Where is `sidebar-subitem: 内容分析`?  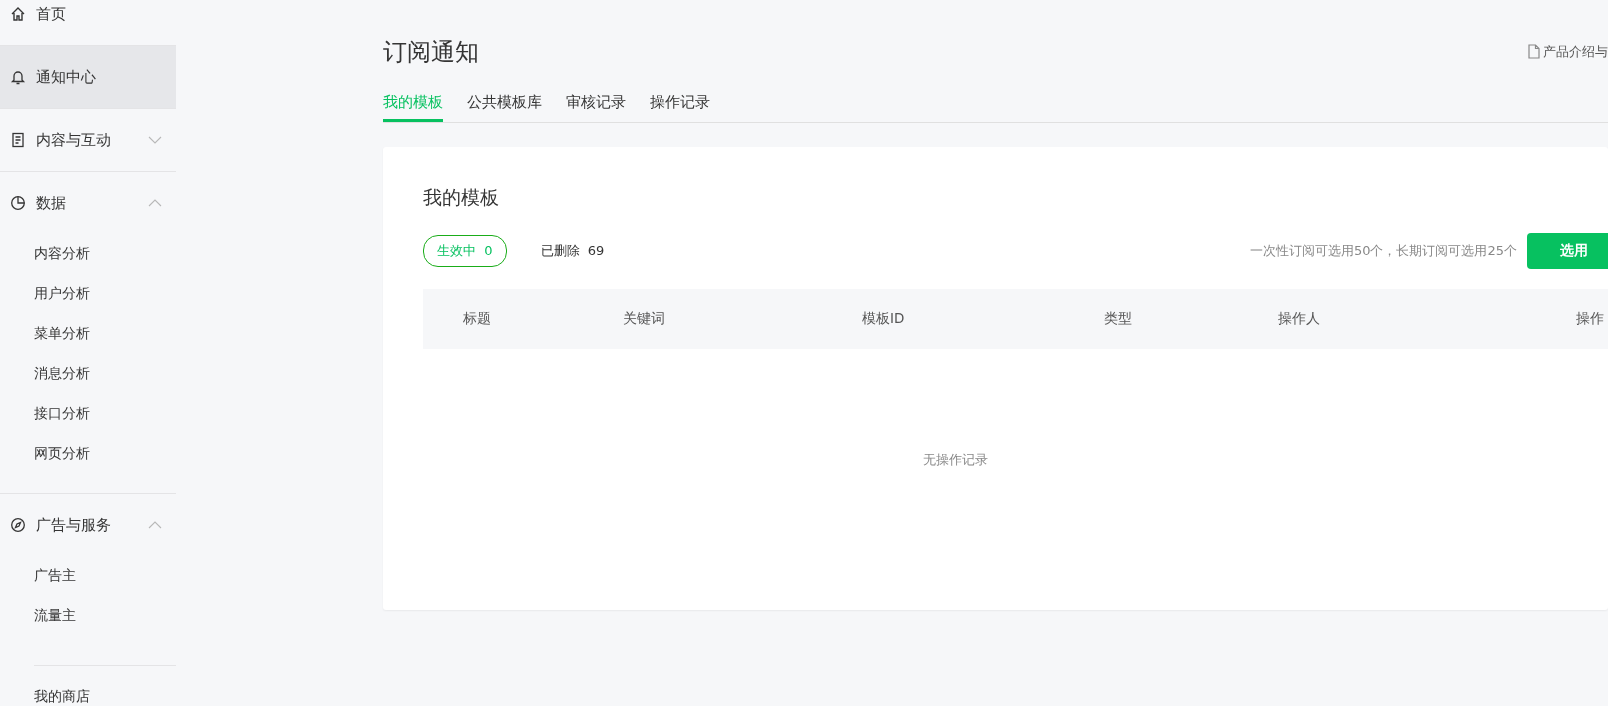
sidebar-subitem: 内容分析 is located at coordinates (88, 254).